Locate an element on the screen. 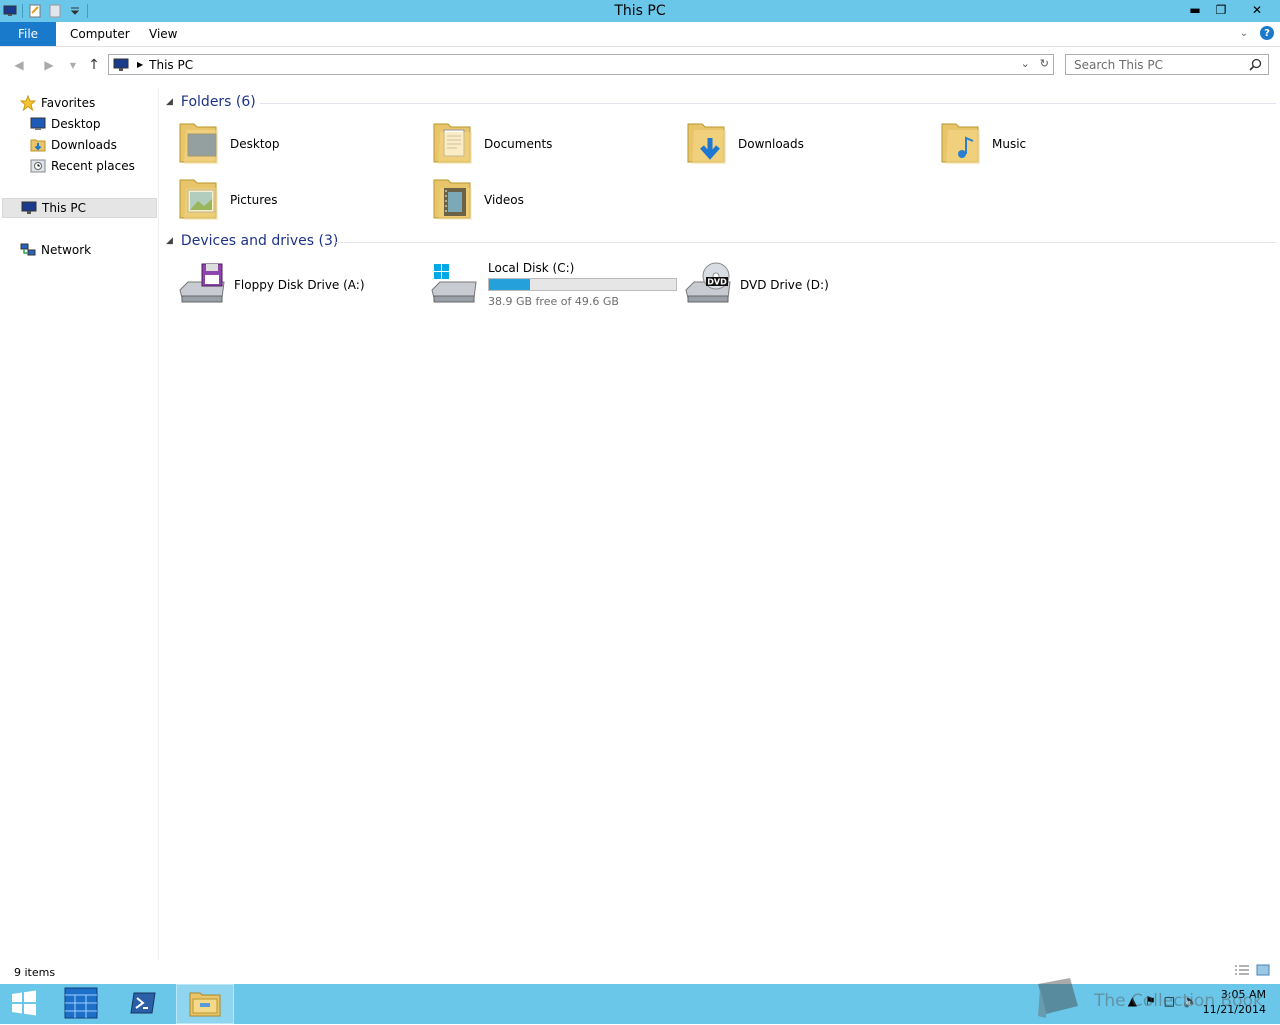 This screenshot has width=1280, height=1025. taskbar-powershell is located at coordinates (143, 1004).